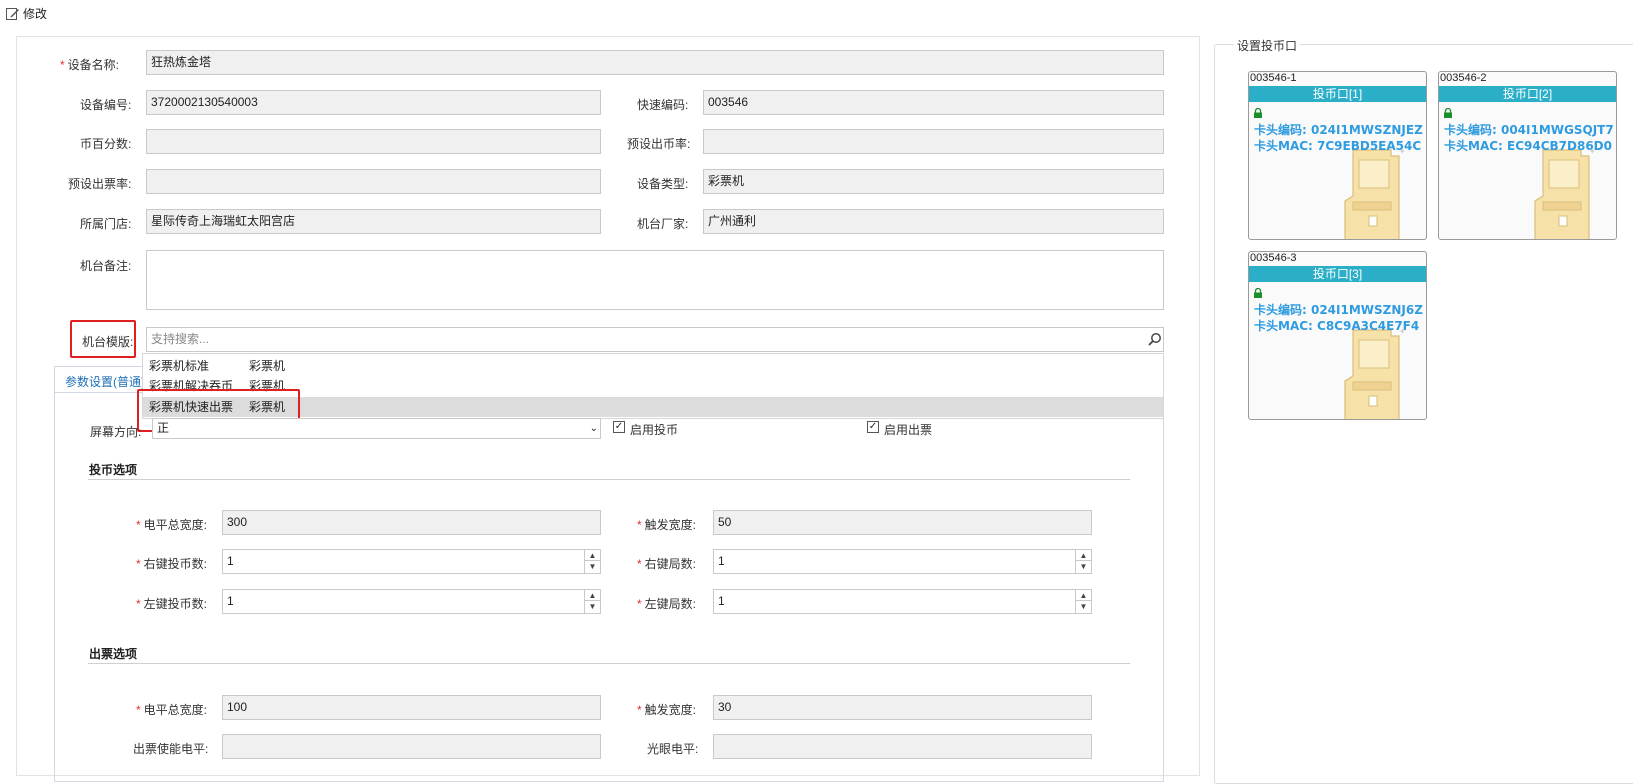 This screenshot has width=1633, height=784. What do you see at coordinates (1528, 146) in the screenshot?
I see `card-mac: 卡头MAC: EC94CB7D86D0` at bounding box center [1528, 146].